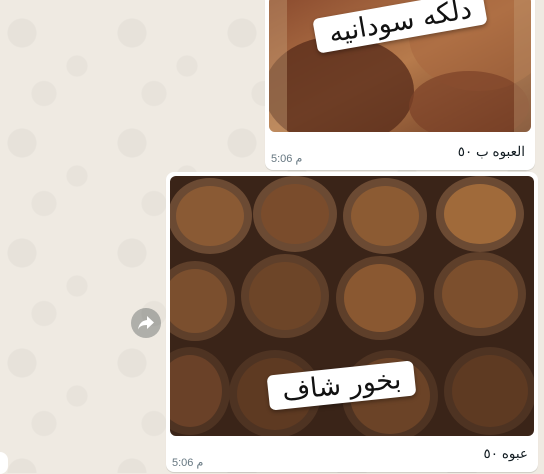 The image size is (544, 474). Describe the element at coordinates (491, 151) in the screenshot. I see `message-caption: العبوه ب ٥٠` at that location.